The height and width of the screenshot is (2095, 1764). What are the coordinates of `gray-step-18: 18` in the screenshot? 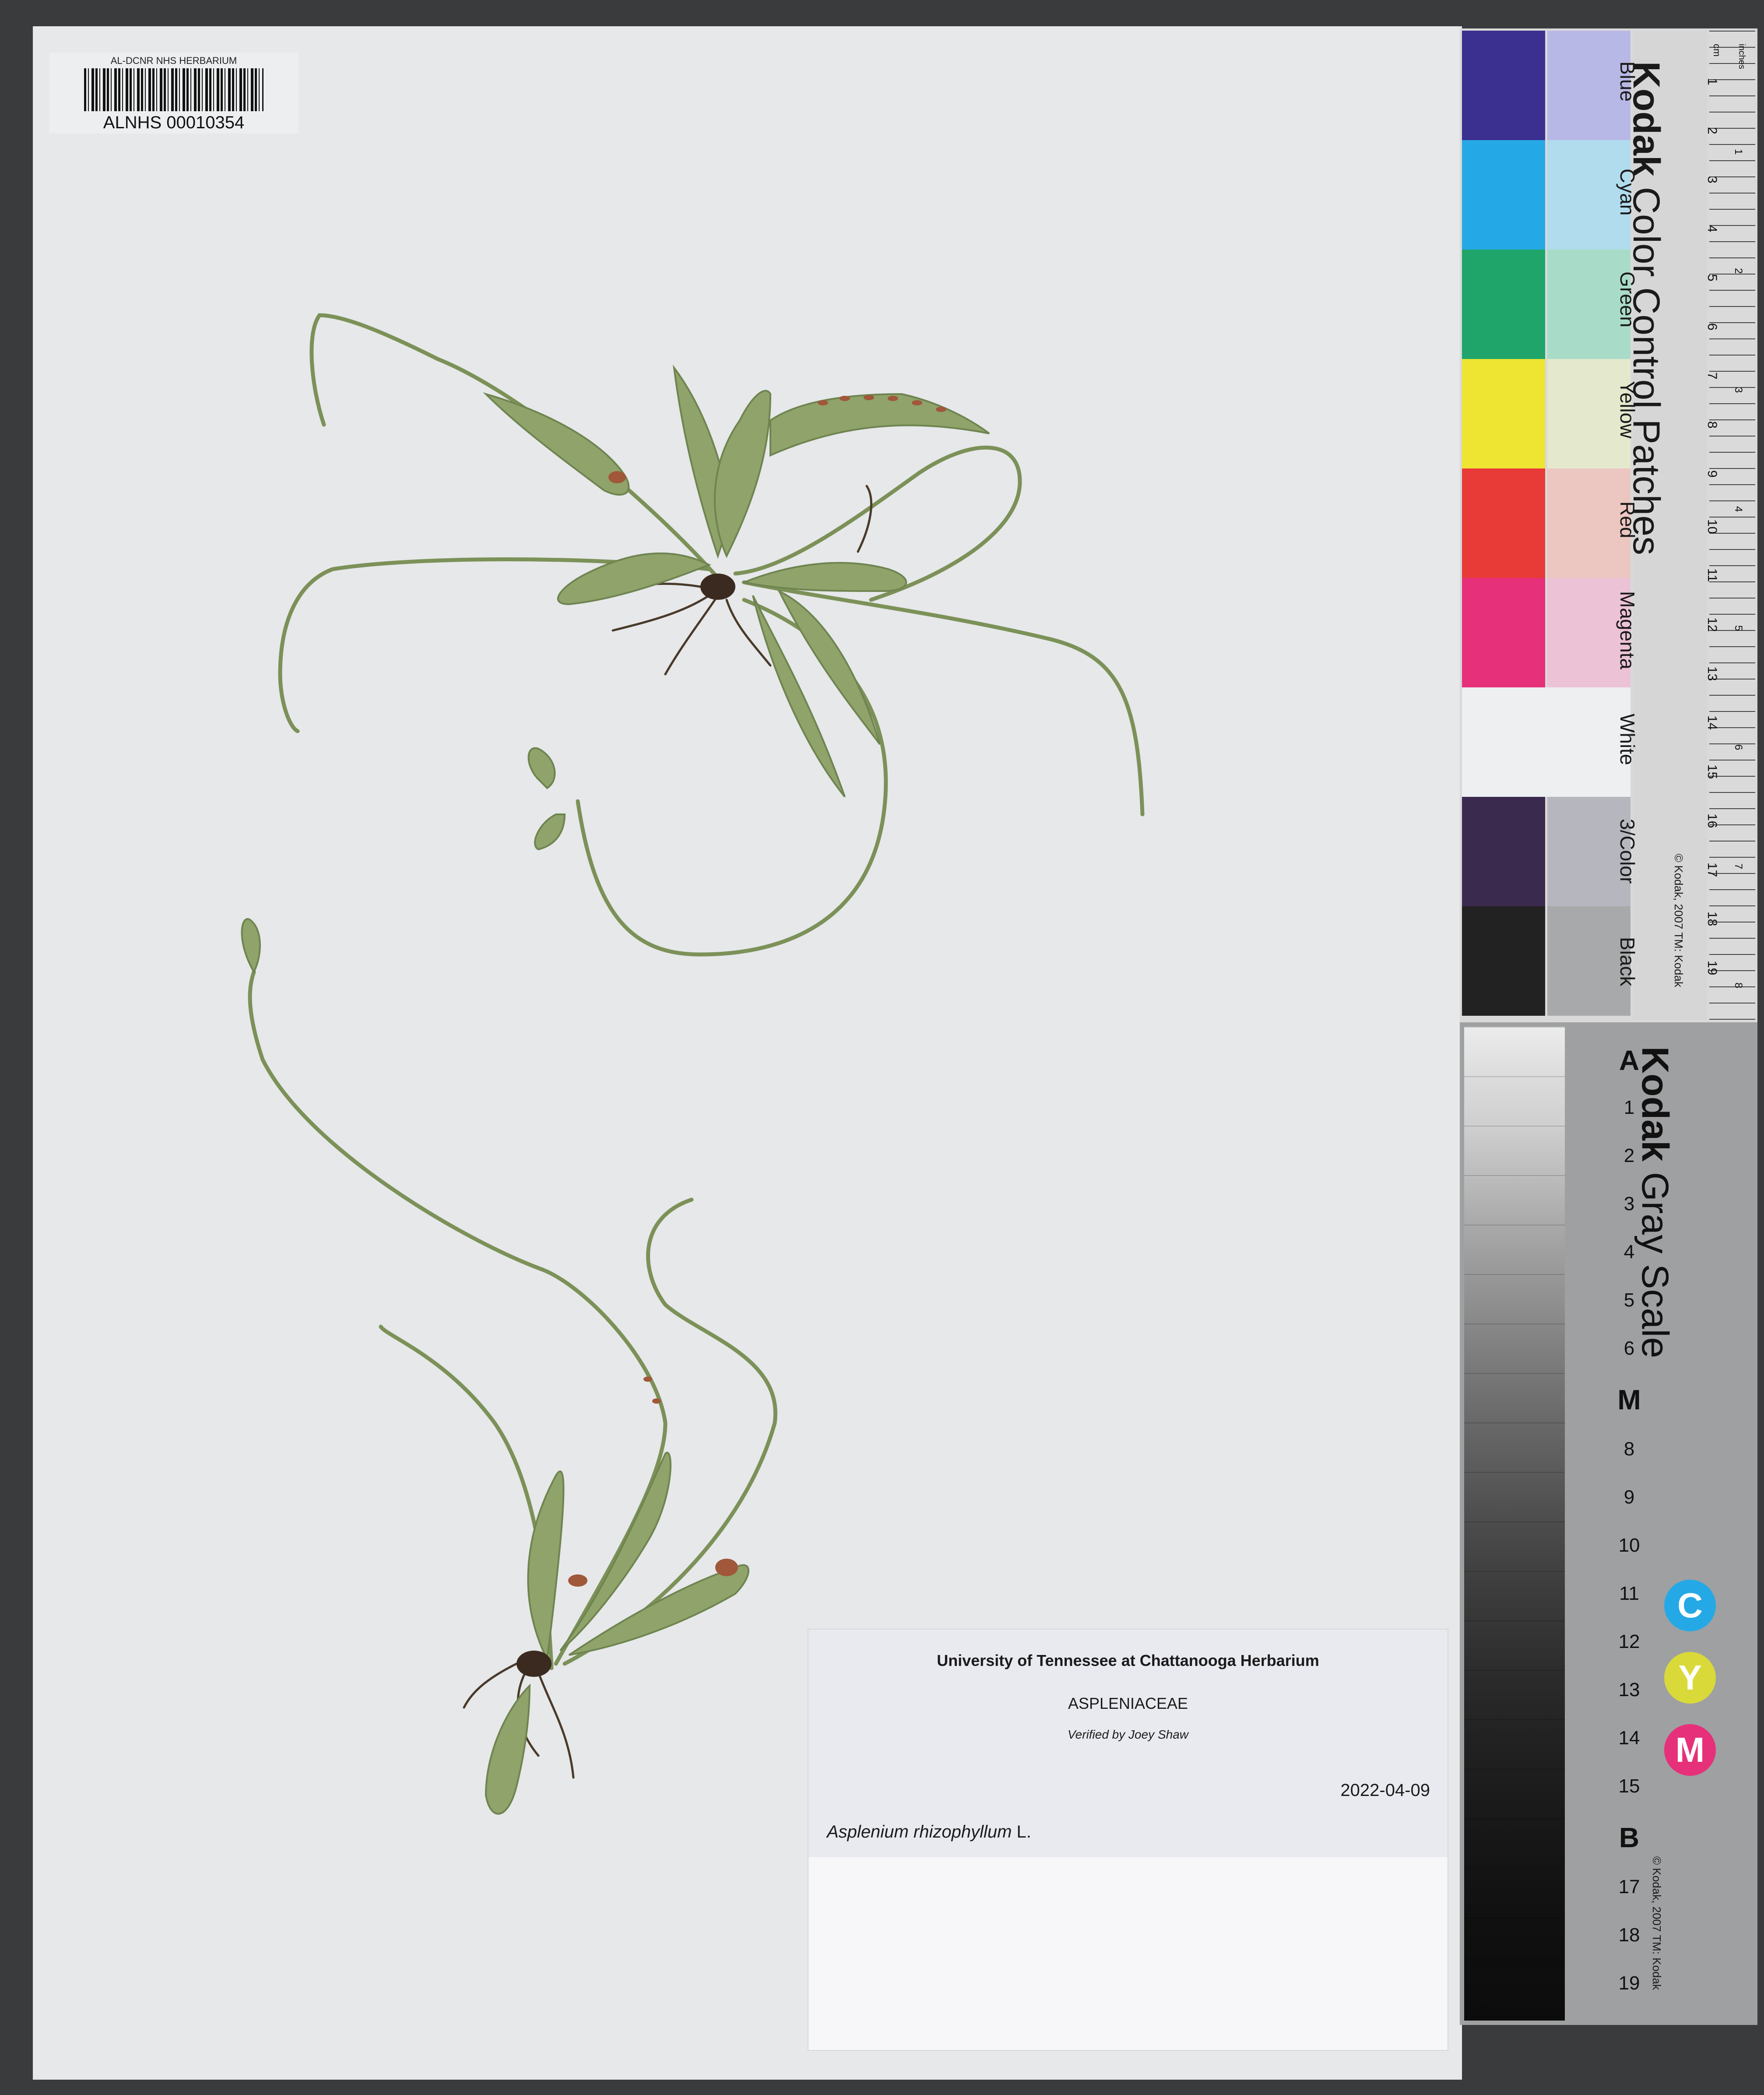 It's located at (1629, 1935).